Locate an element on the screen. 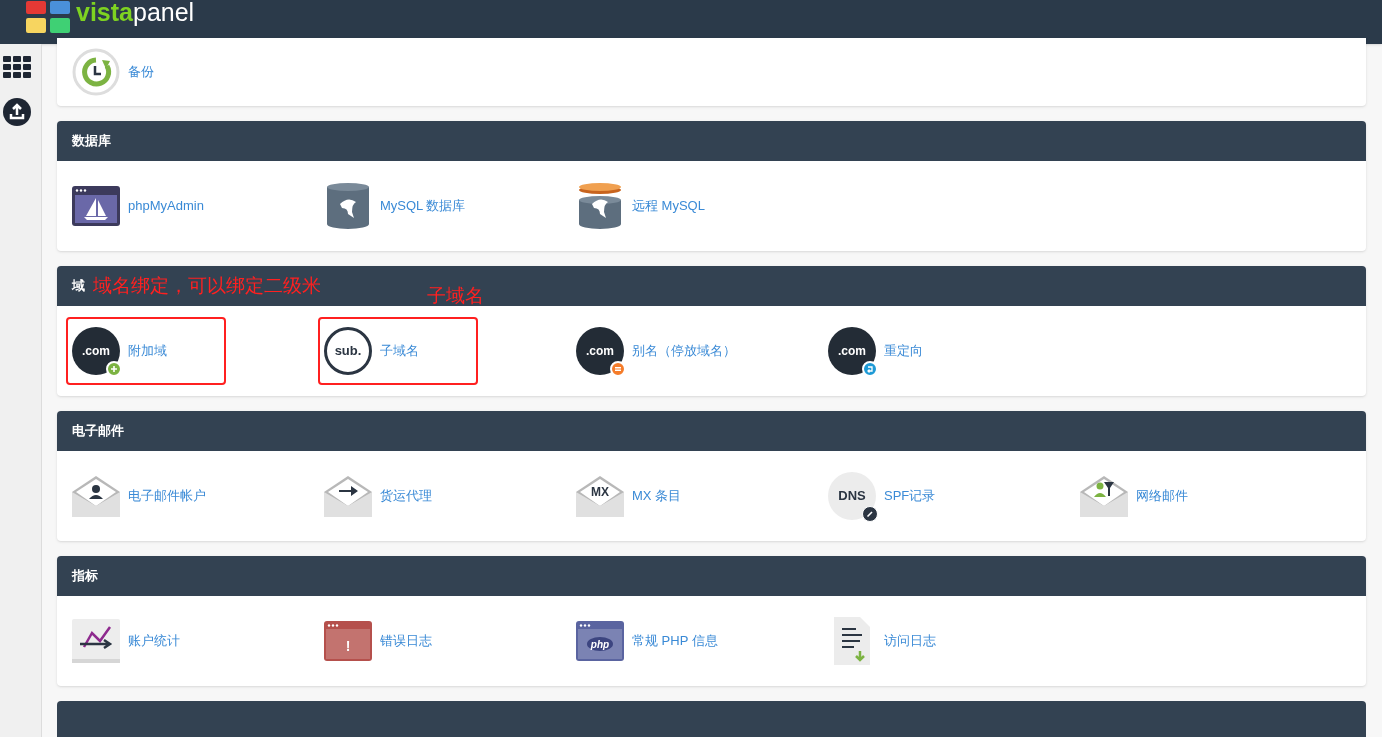  logo-icon is located at coordinates (49, 18).